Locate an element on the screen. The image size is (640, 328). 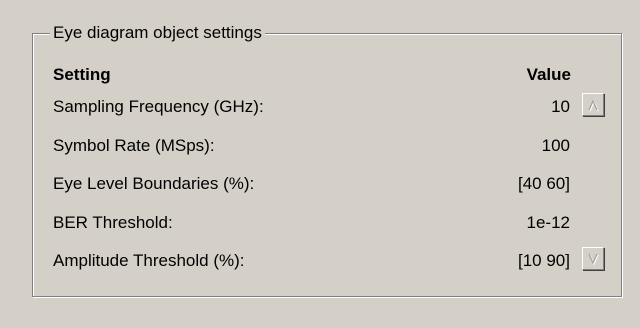
scroll-down-button is located at coordinates (593, 258).